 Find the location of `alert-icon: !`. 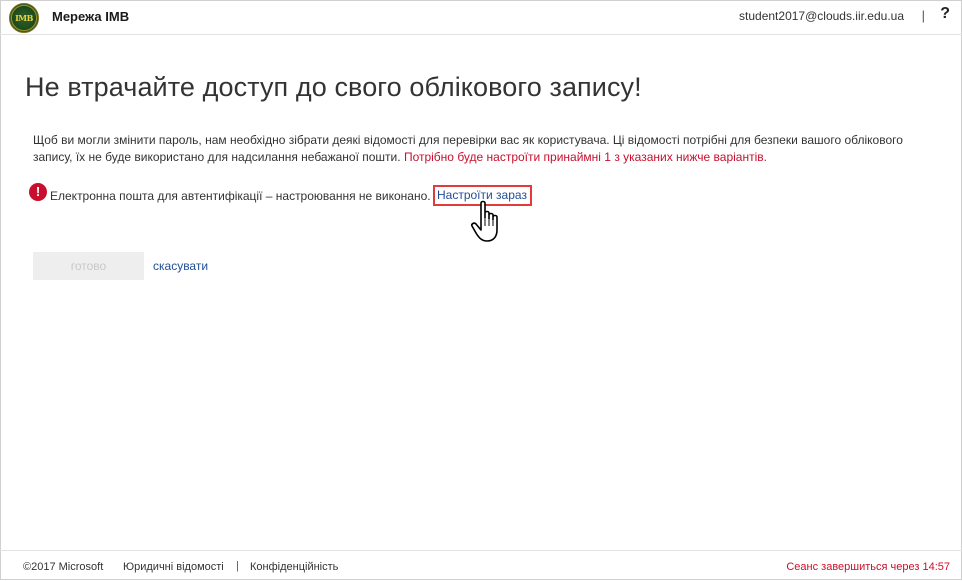

alert-icon: ! is located at coordinates (38, 192).